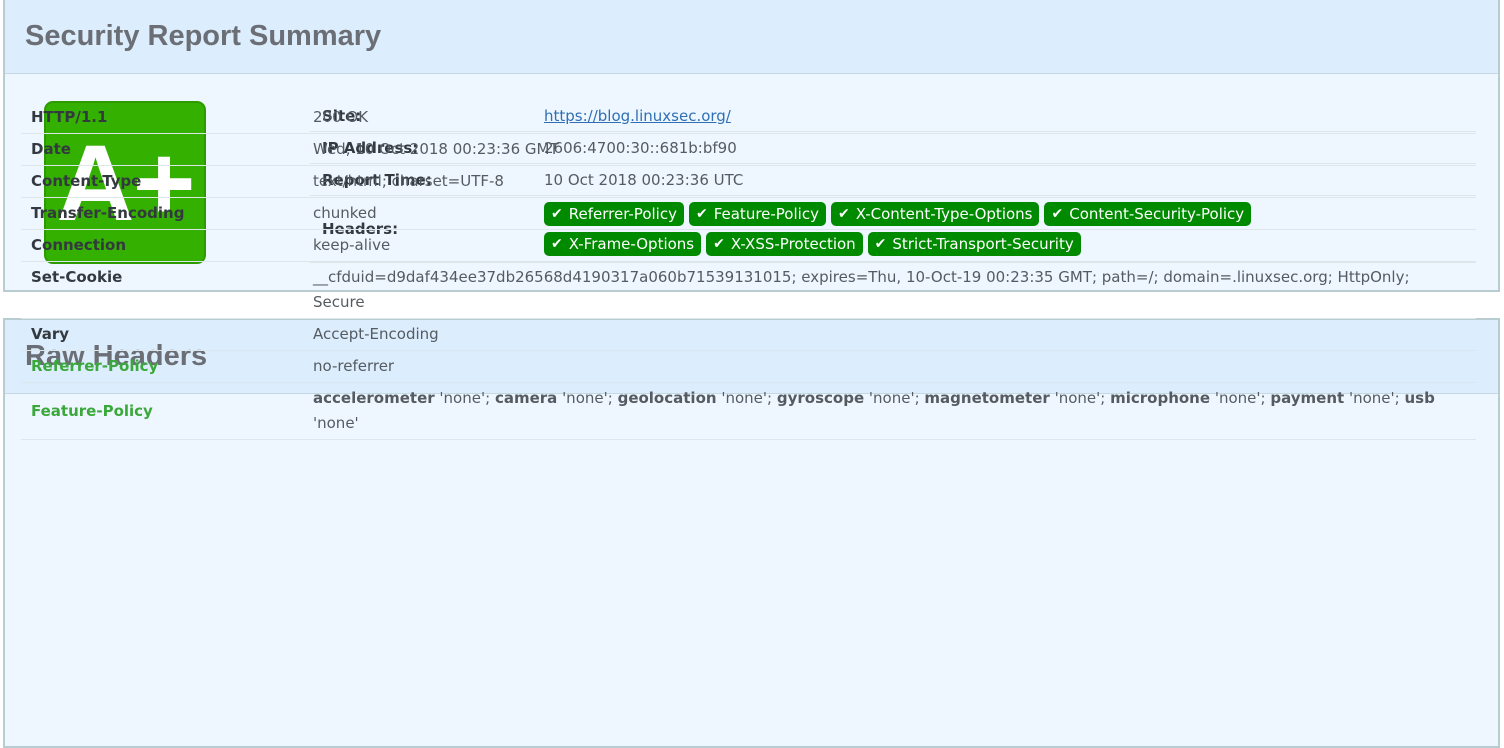  Describe the element at coordinates (376, 334) in the screenshot. I see `raw-header-value: Accept-Encoding` at that location.